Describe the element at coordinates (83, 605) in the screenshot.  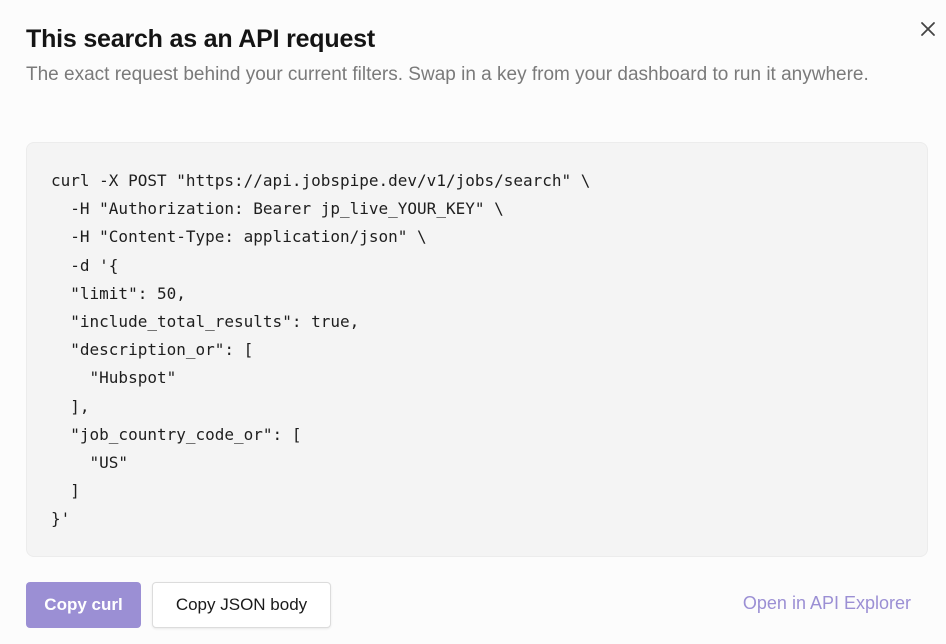
I see `copy-curl-button: Copy curl` at that location.